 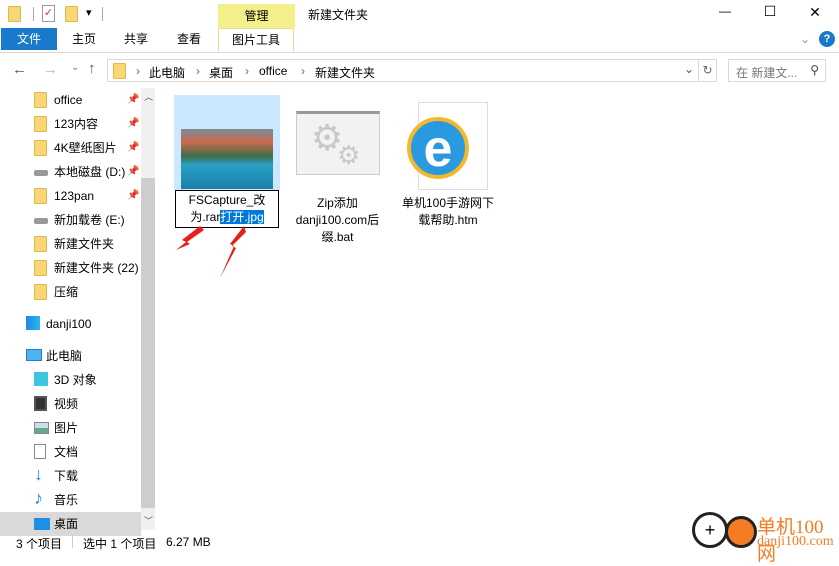 I want to click on breadcrumb-this-pc: 此电脑, so click(x=167, y=72).